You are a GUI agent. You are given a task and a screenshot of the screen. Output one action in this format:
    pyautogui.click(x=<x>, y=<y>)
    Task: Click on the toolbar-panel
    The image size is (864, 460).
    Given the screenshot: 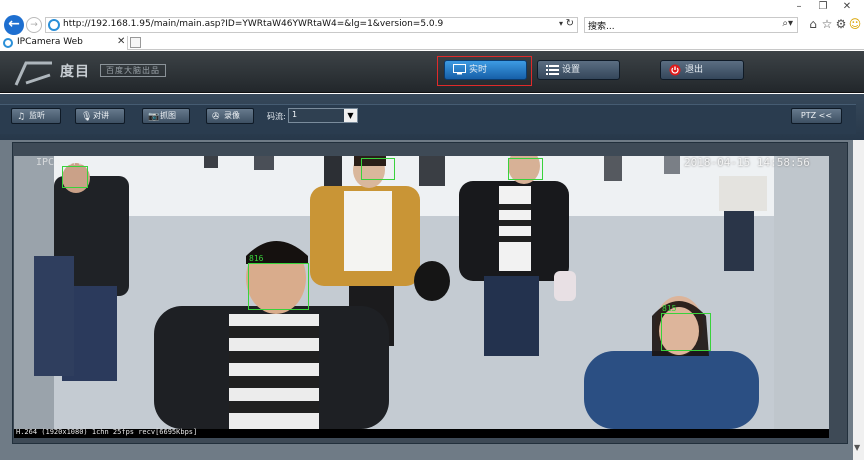 What is the action you would take?
    pyautogui.click(x=428, y=119)
    